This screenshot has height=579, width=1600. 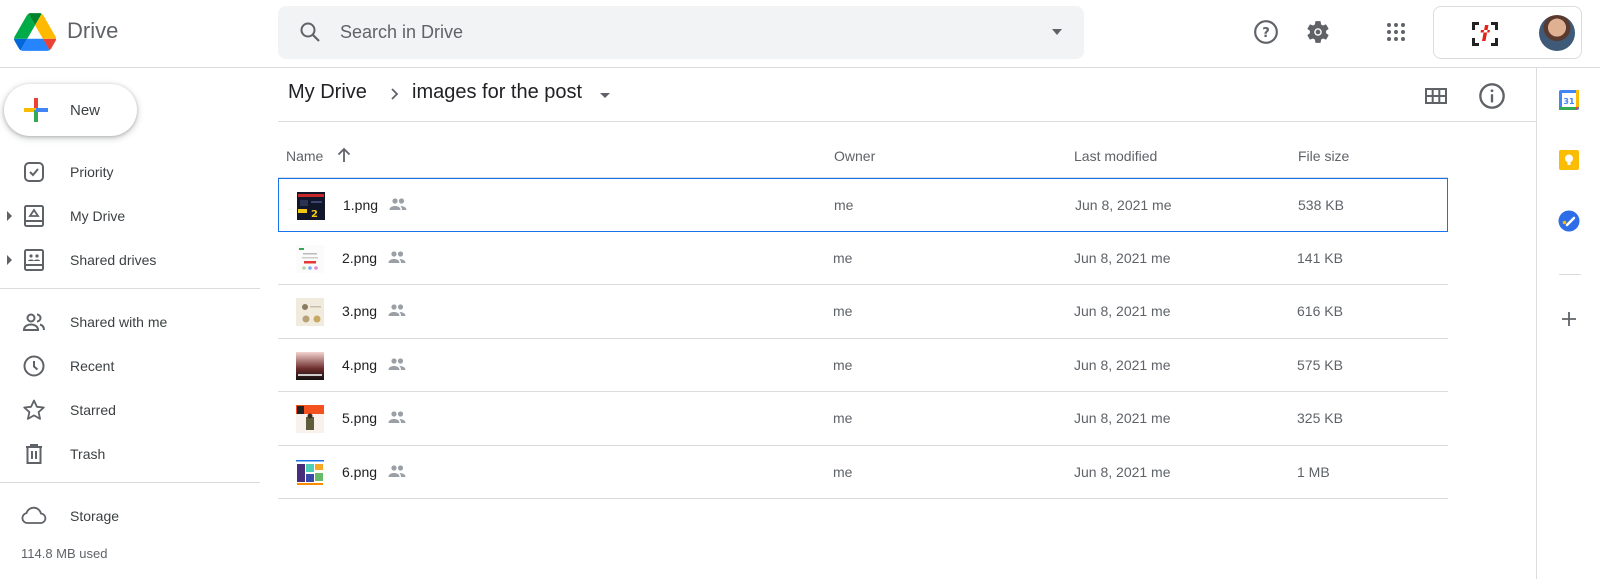 I want to click on side-panel: 31, so click(x=1568, y=323).